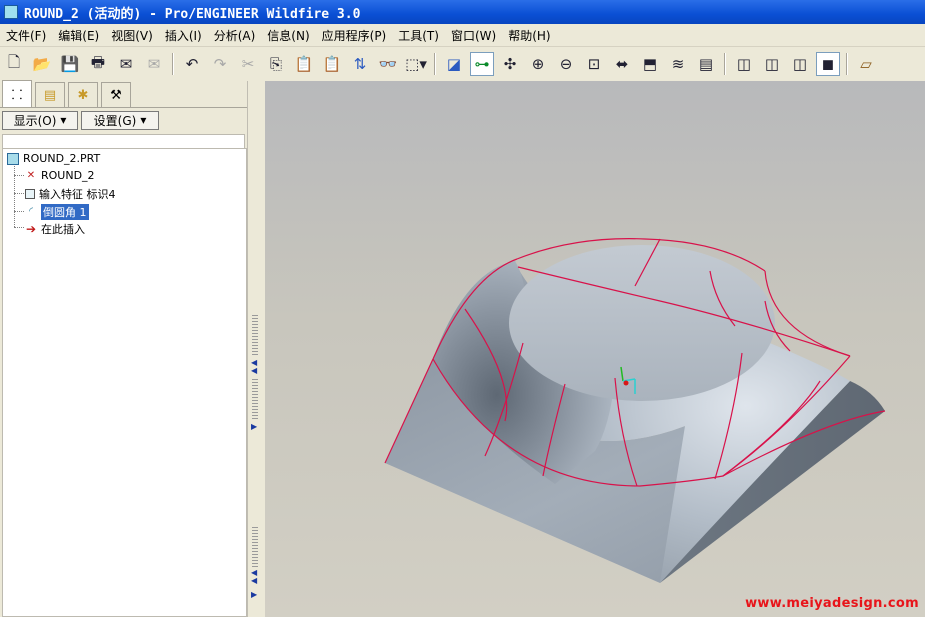  What do you see at coordinates (866, 64) in the screenshot?
I see `datum-plane-icon: ▱` at bounding box center [866, 64].